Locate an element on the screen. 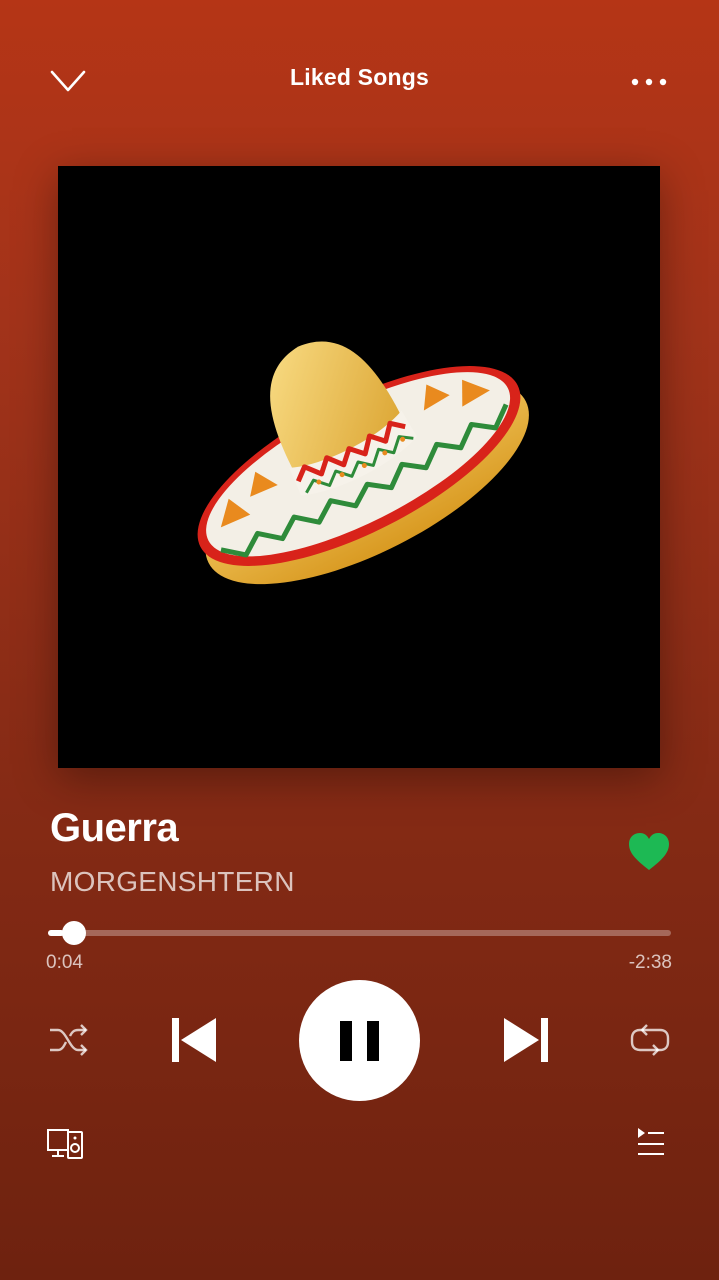  artist-name: MORGENSHTERN is located at coordinates (172, 882).